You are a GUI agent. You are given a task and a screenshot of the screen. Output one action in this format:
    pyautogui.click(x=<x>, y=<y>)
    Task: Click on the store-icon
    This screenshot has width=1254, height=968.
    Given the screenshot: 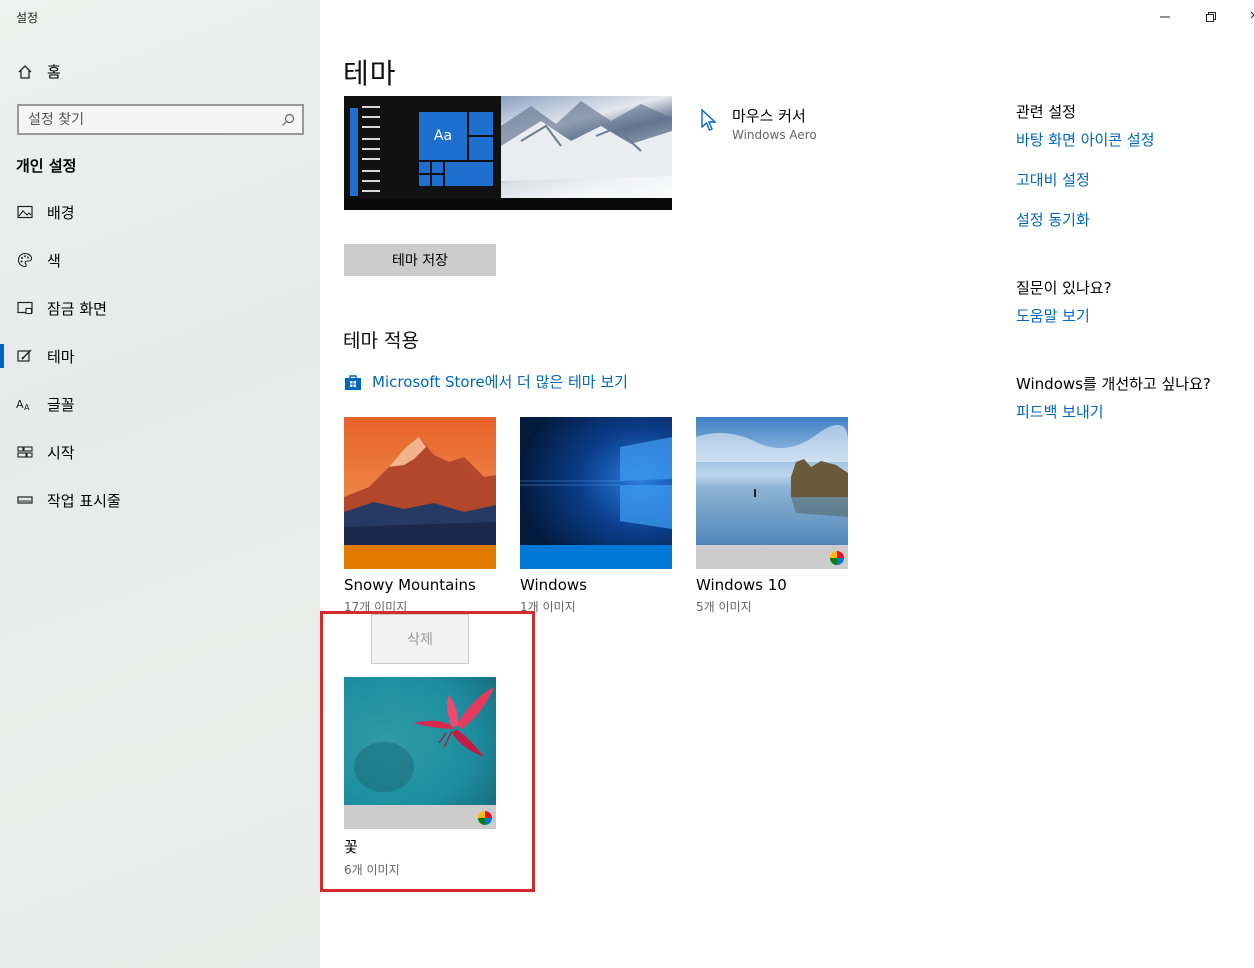 What is the action you would take?
    pyautogui.click(x=353, y=382)
    